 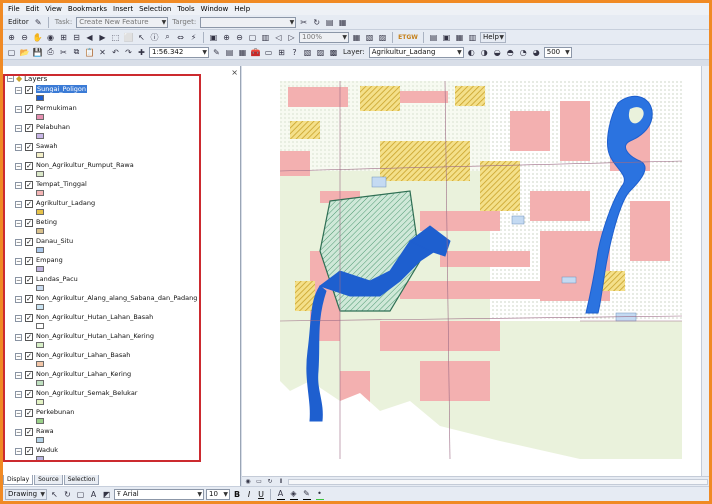 What do you see at coordinates (33, 9) in the screenshot?
I see `menu-edit: Edit` at bounding box center [33, 9].